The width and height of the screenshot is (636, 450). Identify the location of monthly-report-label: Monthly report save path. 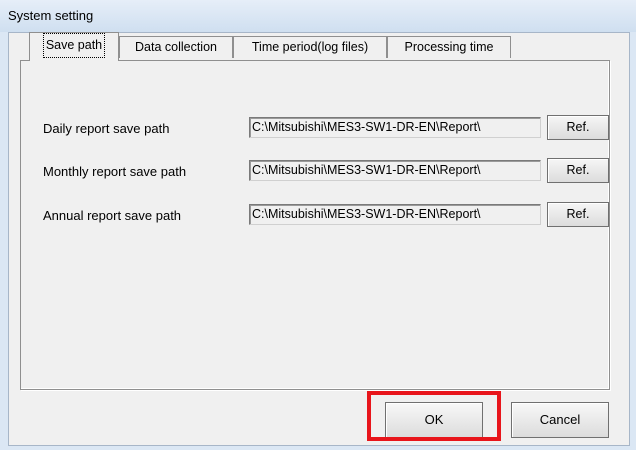
(115, 171).